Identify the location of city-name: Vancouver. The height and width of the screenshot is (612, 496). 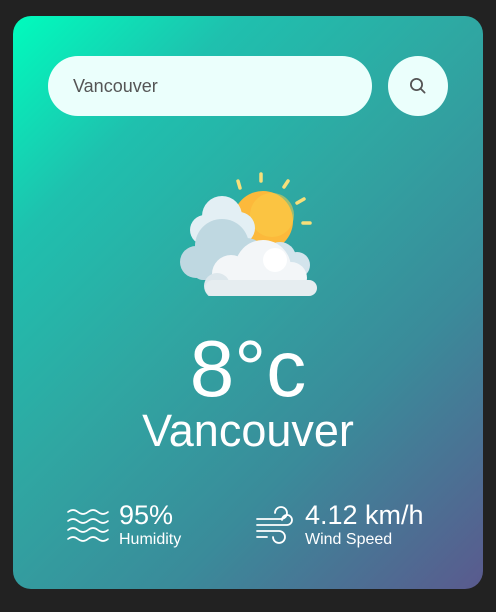
(248, 430).